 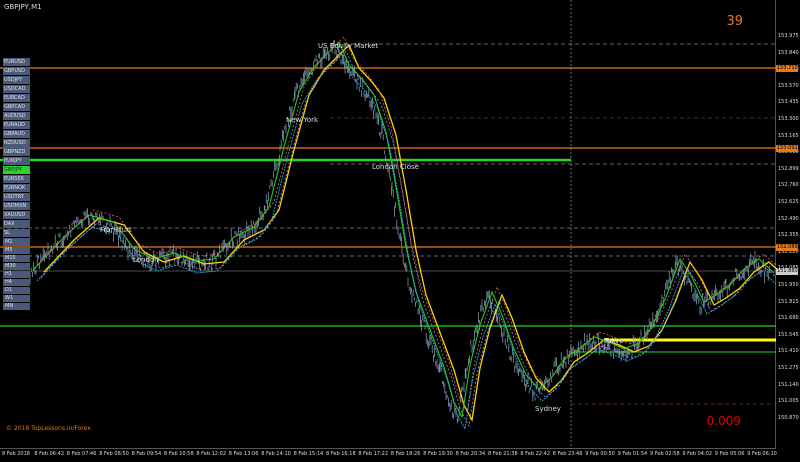 I want to click on price-tag: 153.091, so click(x=787, y=148).